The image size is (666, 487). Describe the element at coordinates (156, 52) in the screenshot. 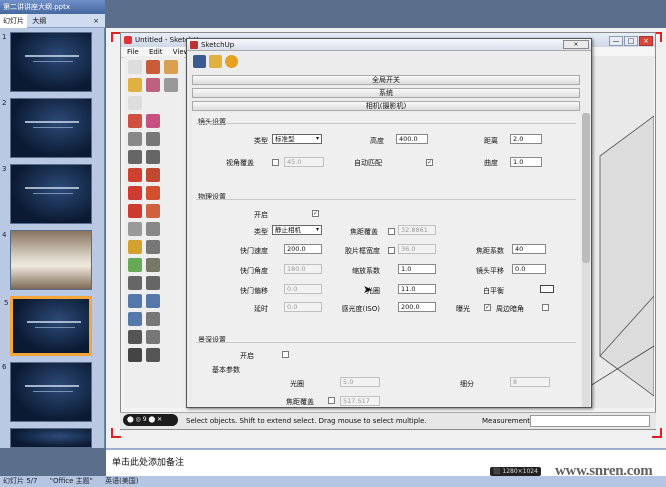

I see `menu-edit: Edit` at that location.